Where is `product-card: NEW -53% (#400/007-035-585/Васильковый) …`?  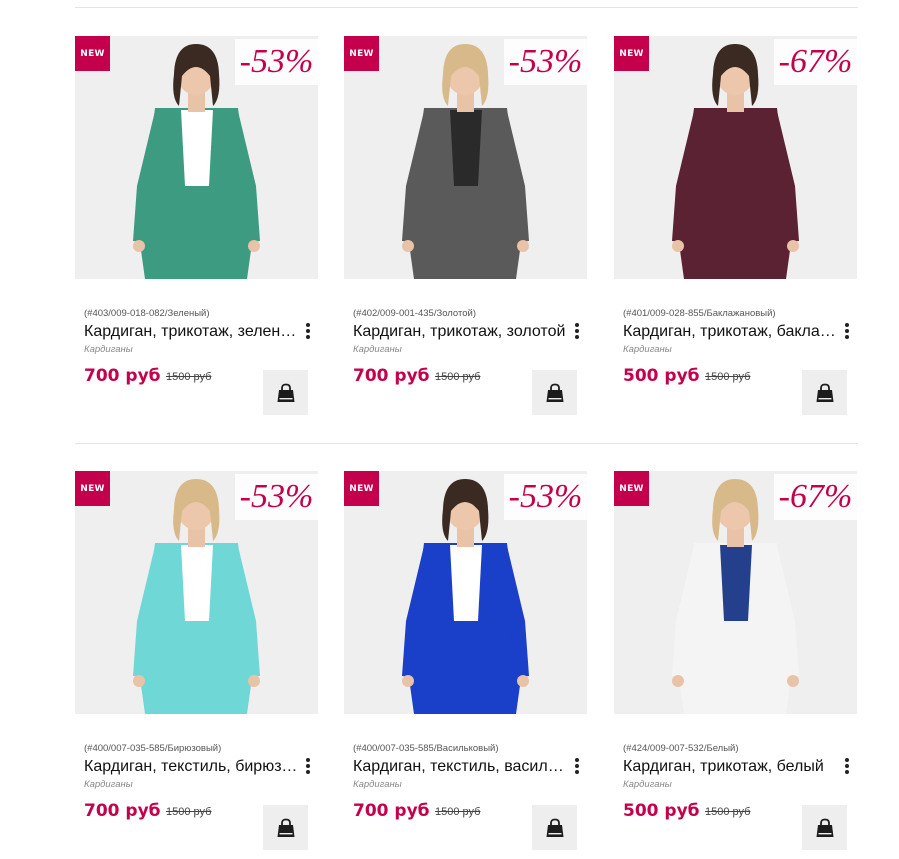
product-card: NEW -53% (#400/007-035-585/Васильковый) … is located at coordinates (465, 661).